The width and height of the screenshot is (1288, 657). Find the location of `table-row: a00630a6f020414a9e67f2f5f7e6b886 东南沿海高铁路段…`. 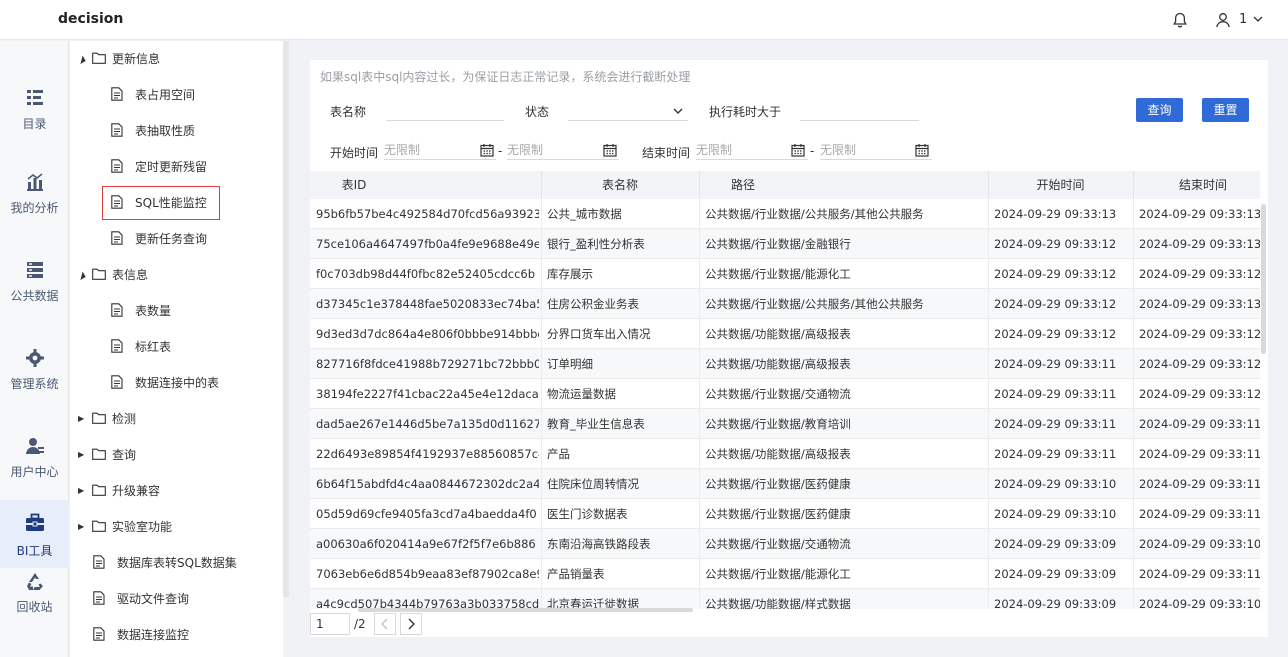

table-row: a00630a6f020414a9e67f2f5f7e6b886 东南沿海高铁路段… is located at coordinates (785, 544).